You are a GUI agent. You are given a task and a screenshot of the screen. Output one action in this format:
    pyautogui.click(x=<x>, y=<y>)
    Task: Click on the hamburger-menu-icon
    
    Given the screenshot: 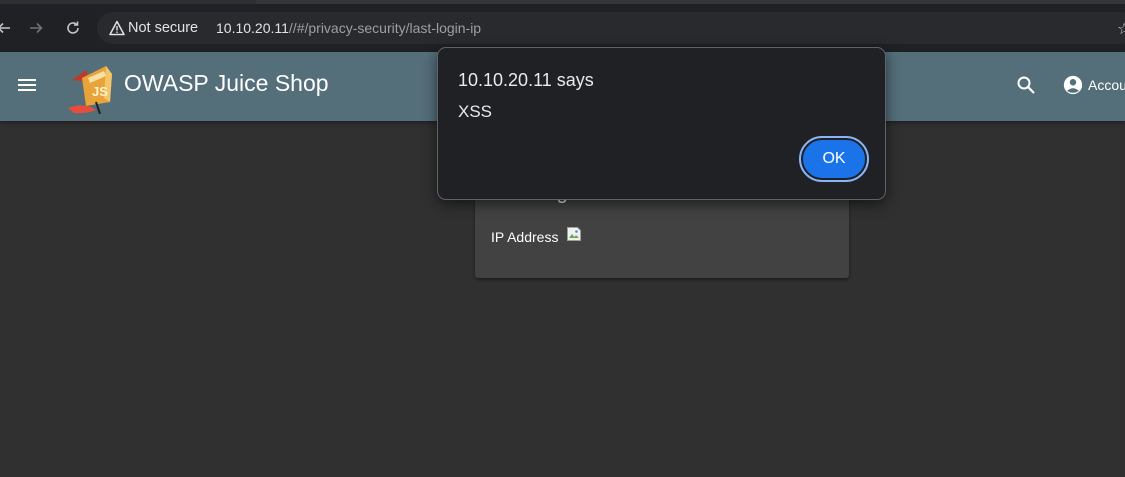 What is the action you would take?
    pyautogui.click(x=27, y=85)
    